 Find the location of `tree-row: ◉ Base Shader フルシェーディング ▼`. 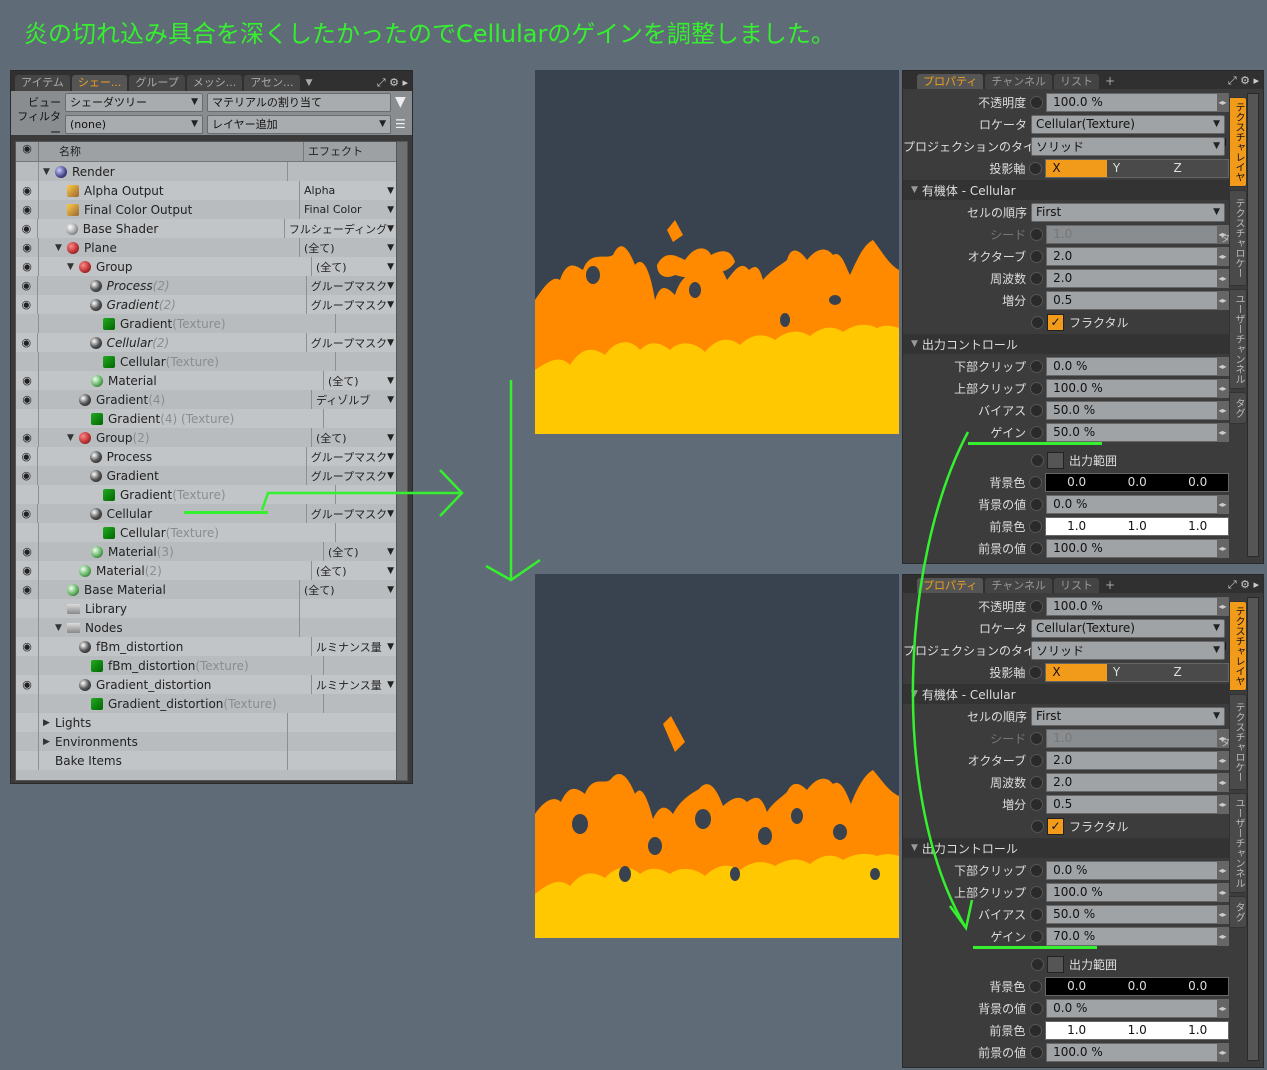

tree-row: ◉ Base Shader フルシェーディング ▼ is located at coordinates (207, 228).